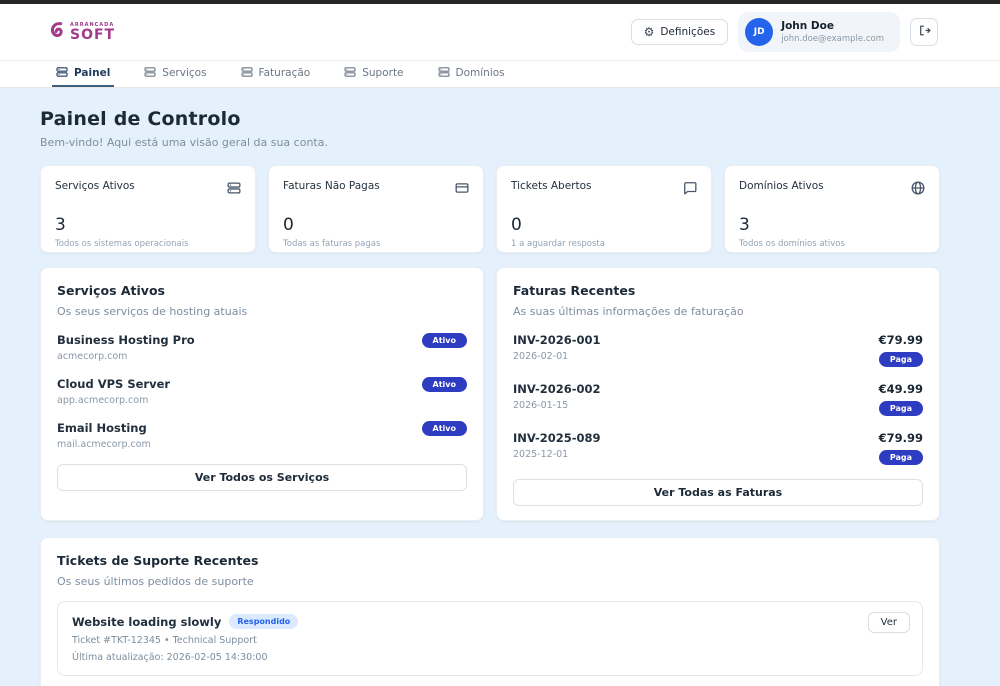 The image size is (1000, 686). What do you see at coordinates (900, 389) in the screenshot?
I see `invoice-amount: €49.99` at bounding box center [900, 389].